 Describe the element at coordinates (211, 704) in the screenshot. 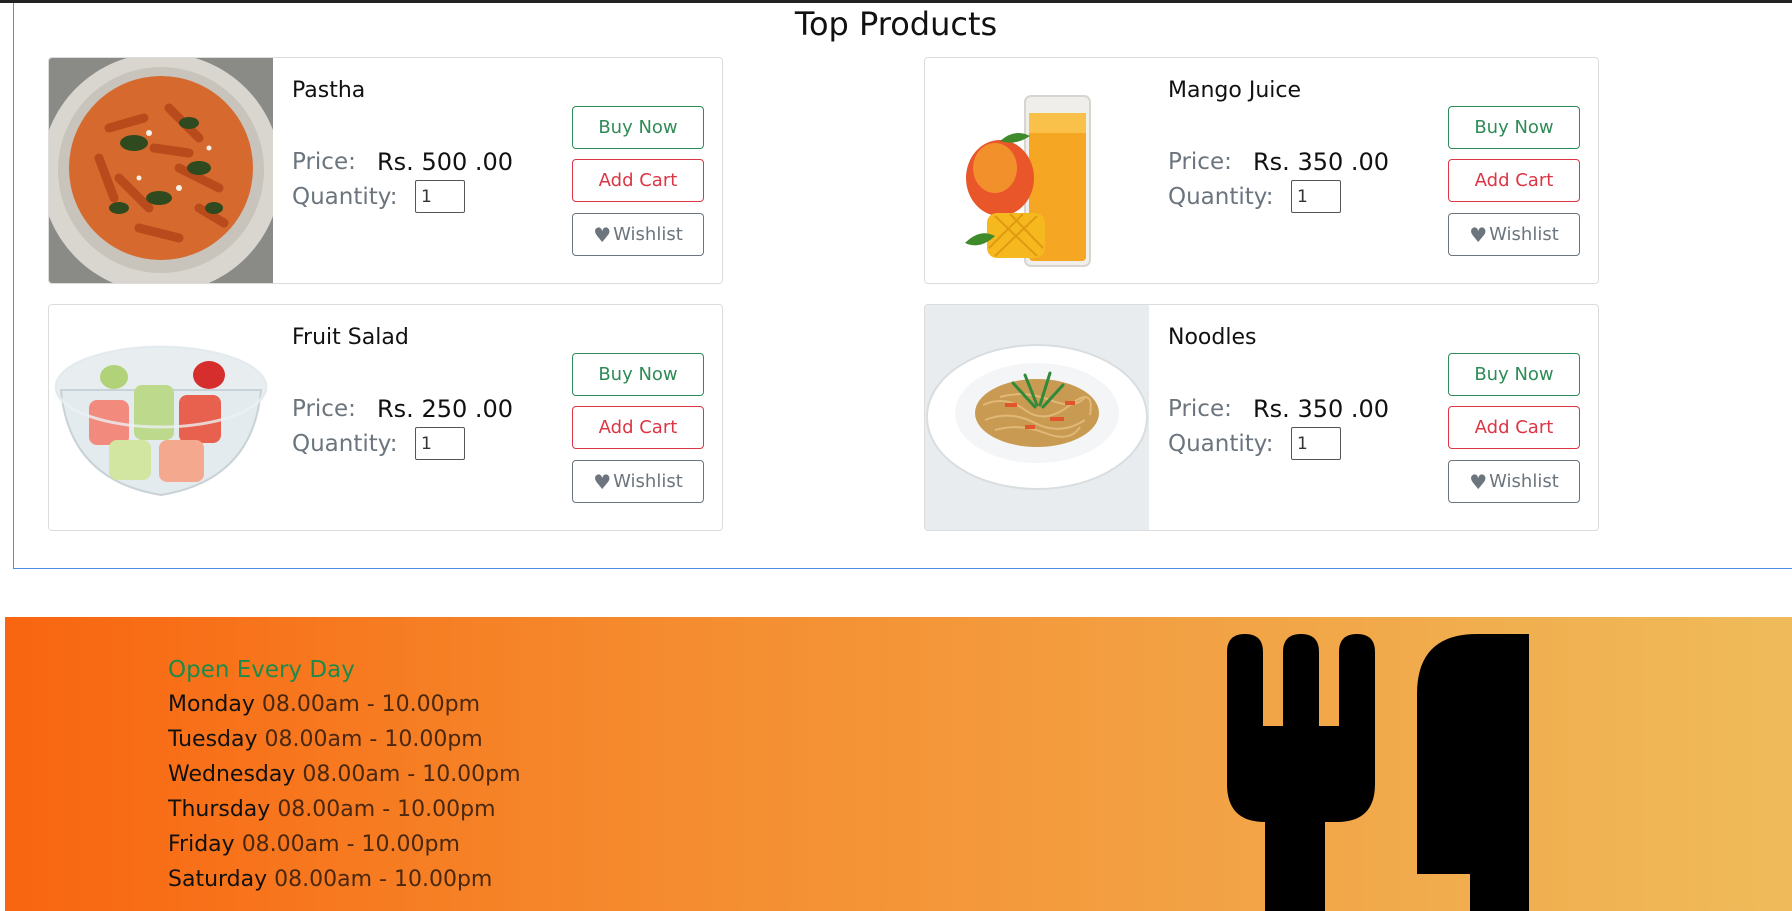

I see `day-label: Monday` at that location.